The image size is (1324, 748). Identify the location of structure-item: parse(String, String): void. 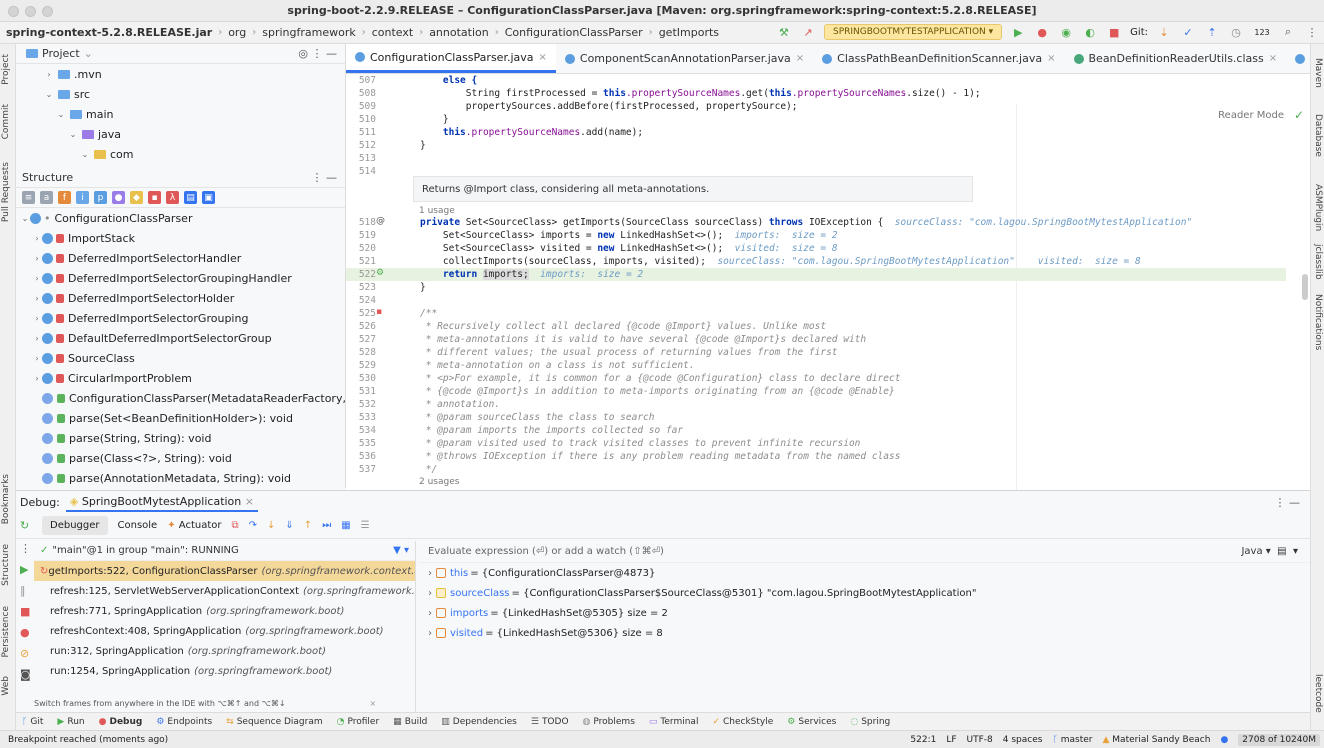
(180, 438).